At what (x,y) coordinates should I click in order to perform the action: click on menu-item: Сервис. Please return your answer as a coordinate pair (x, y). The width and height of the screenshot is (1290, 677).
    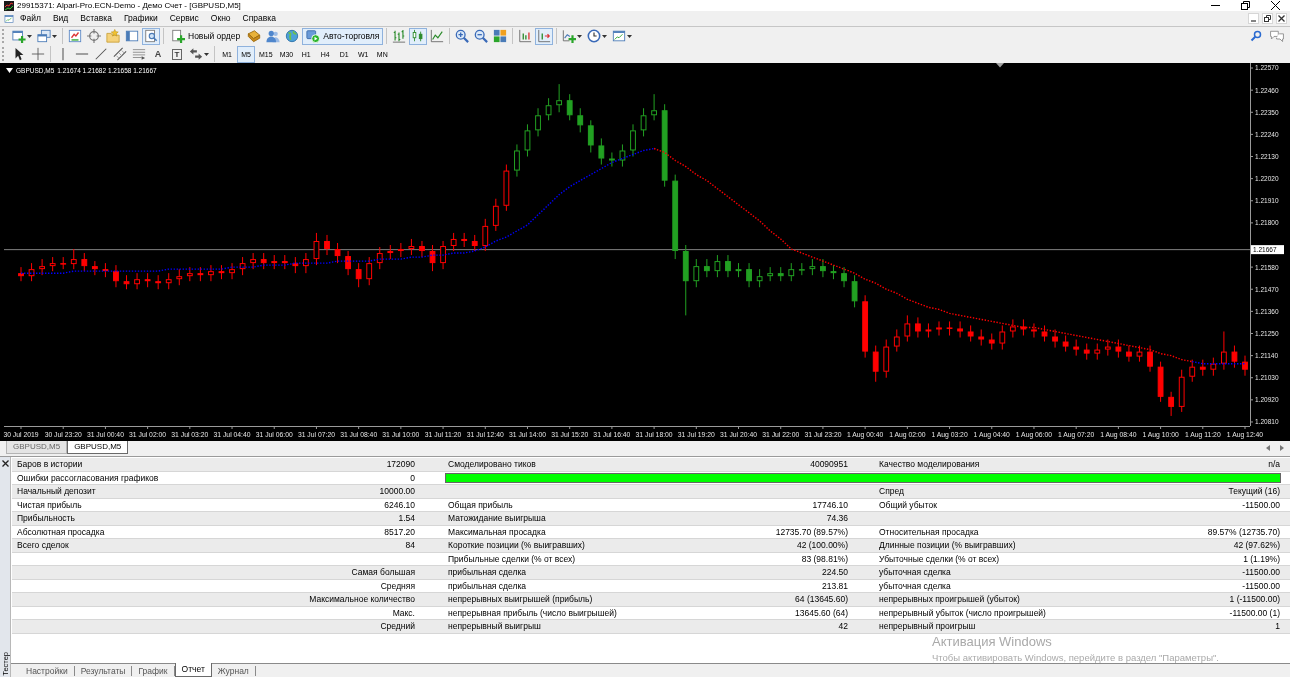
    Looking at the image, I should click on (184, 18).